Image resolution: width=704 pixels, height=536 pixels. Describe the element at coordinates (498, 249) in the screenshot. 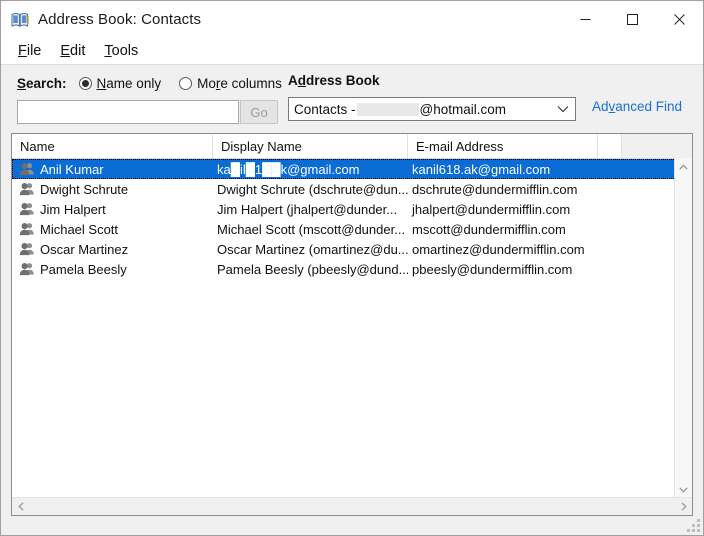

I see `contact-email: omartinez@dundermifflin.com` at that location.